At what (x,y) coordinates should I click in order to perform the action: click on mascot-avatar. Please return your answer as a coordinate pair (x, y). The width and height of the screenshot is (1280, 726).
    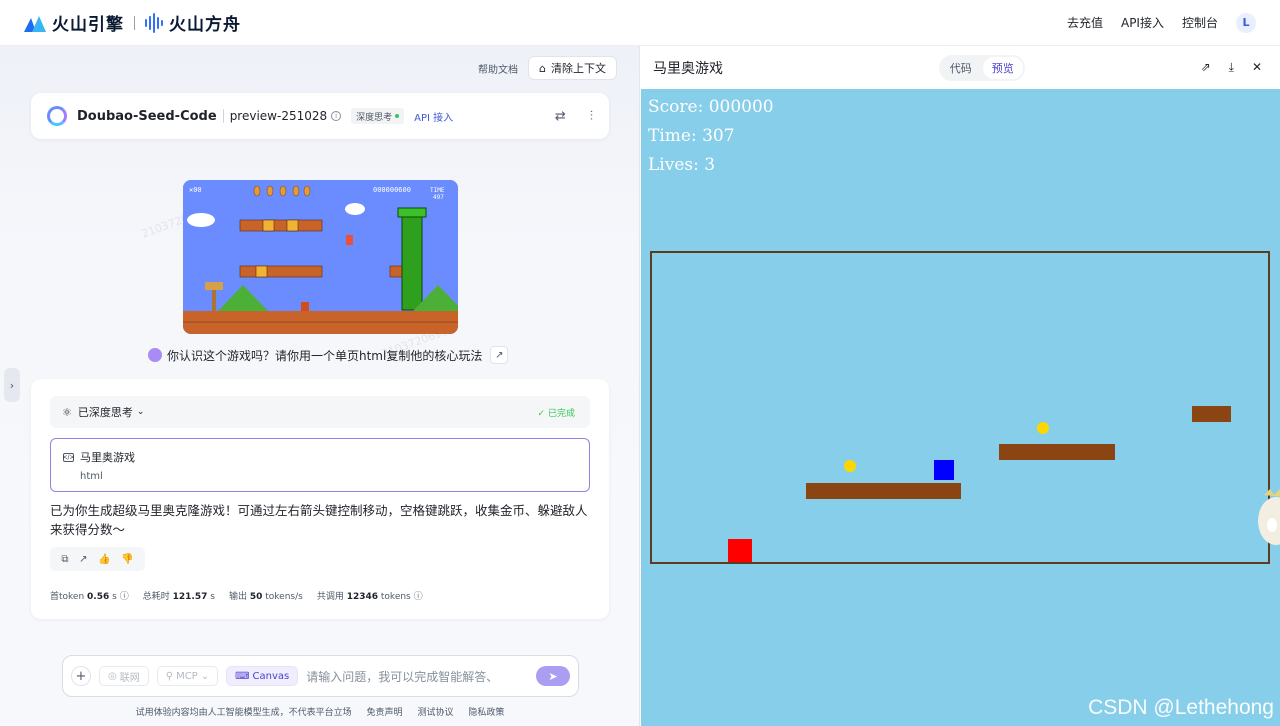
    Looking at the image, I should click on (1266, 518).